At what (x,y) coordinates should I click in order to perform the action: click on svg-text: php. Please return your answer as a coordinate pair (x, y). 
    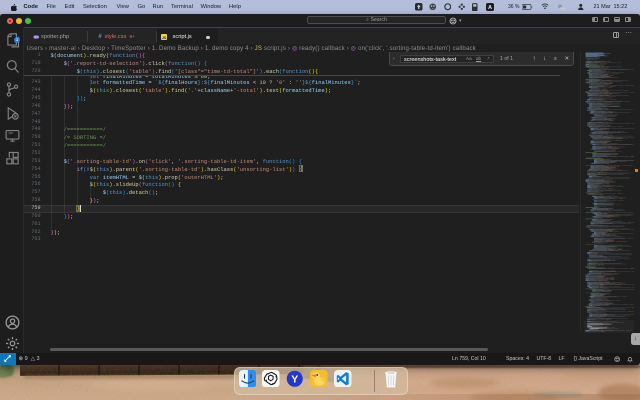
    Looking at the image, I should click on (35, 37).